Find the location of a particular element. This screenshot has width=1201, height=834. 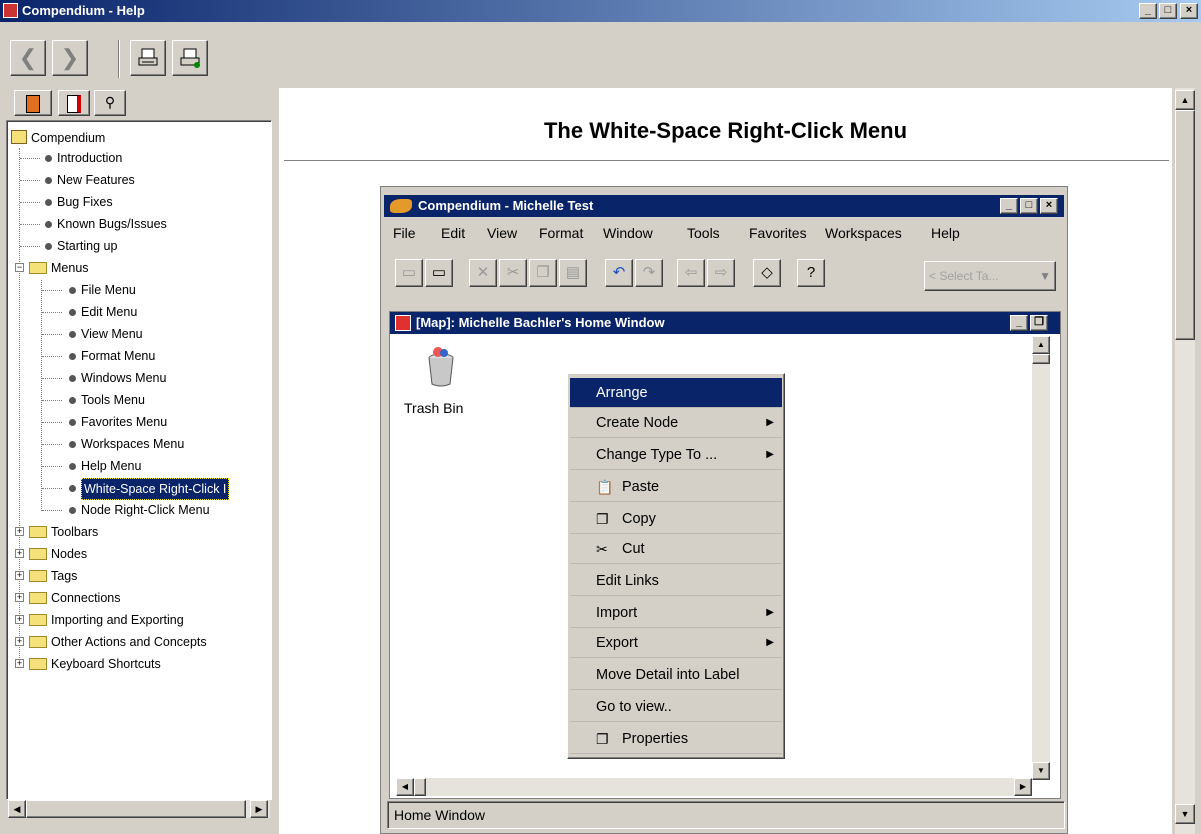

map-minimize-button: _ is located at coordinates (1019, 323).